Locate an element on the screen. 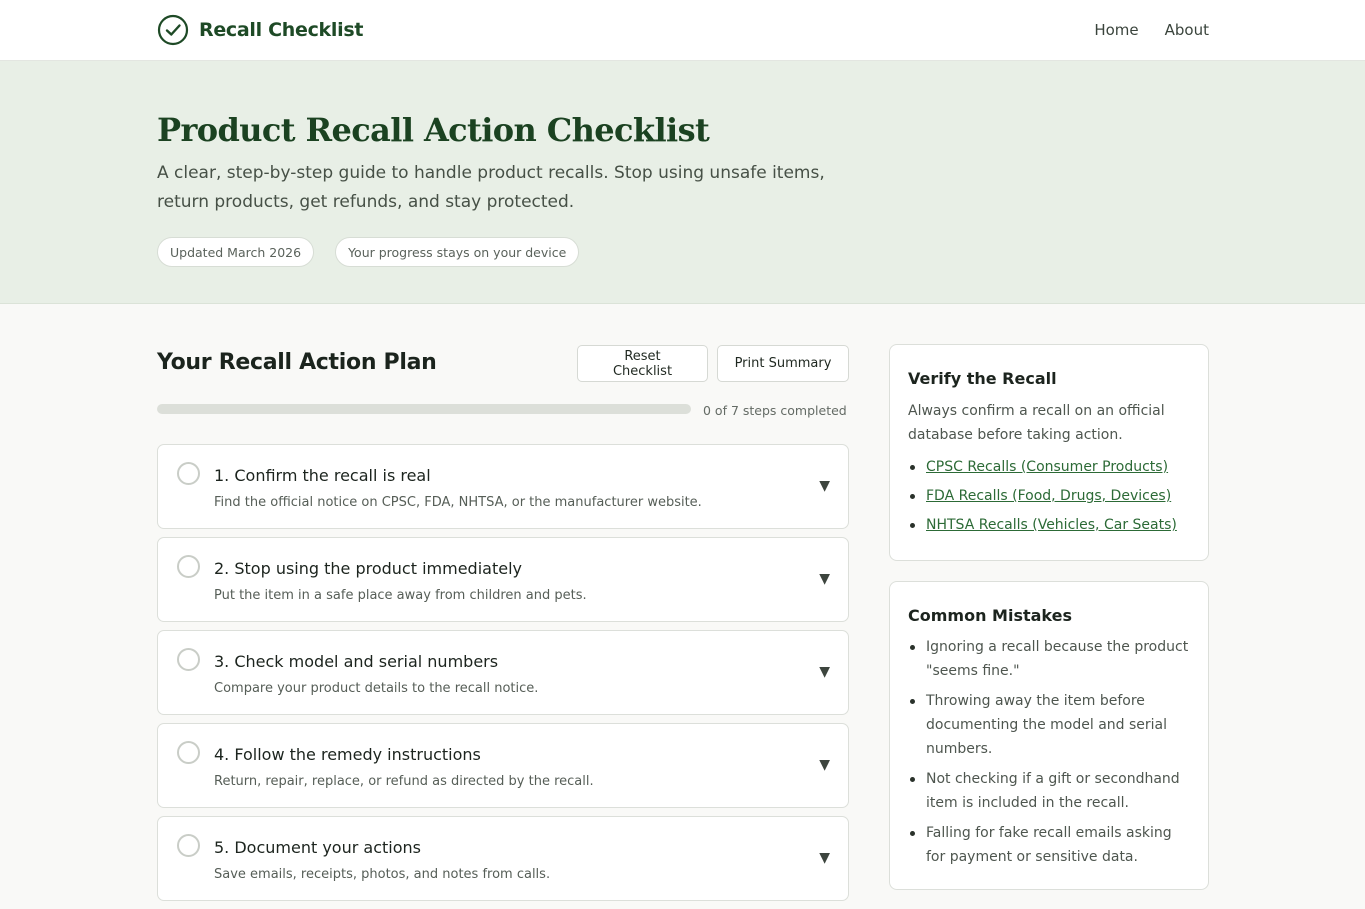 Image resolution: width=1365 pixels, height=909 pixels. fda-recalls-link: FDA Recalls (Food, Drugs, Devices) is located at coordinates (1048, 496).